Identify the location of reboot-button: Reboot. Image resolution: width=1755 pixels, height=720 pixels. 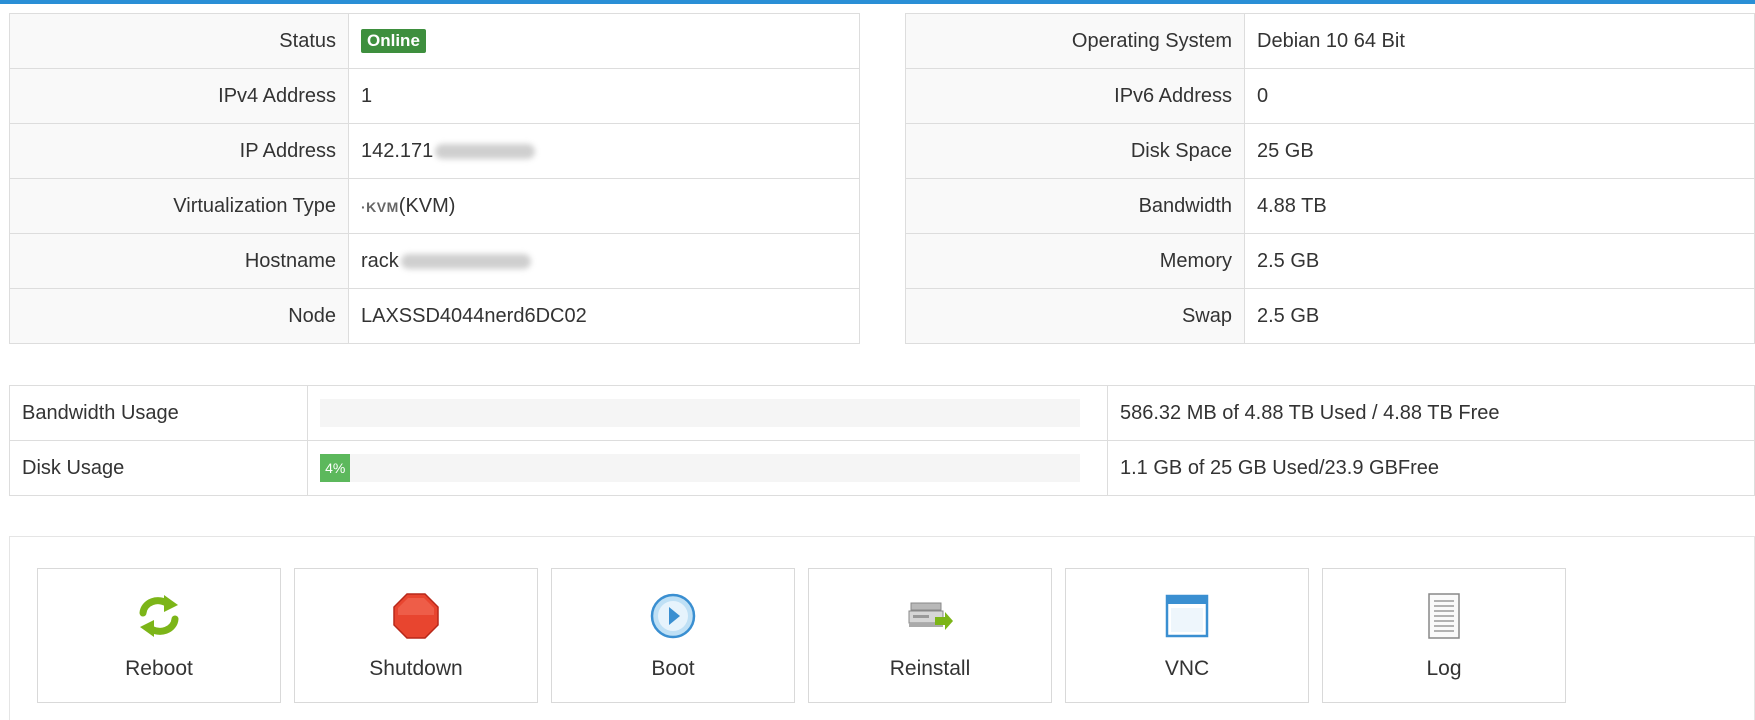
(159, 635).